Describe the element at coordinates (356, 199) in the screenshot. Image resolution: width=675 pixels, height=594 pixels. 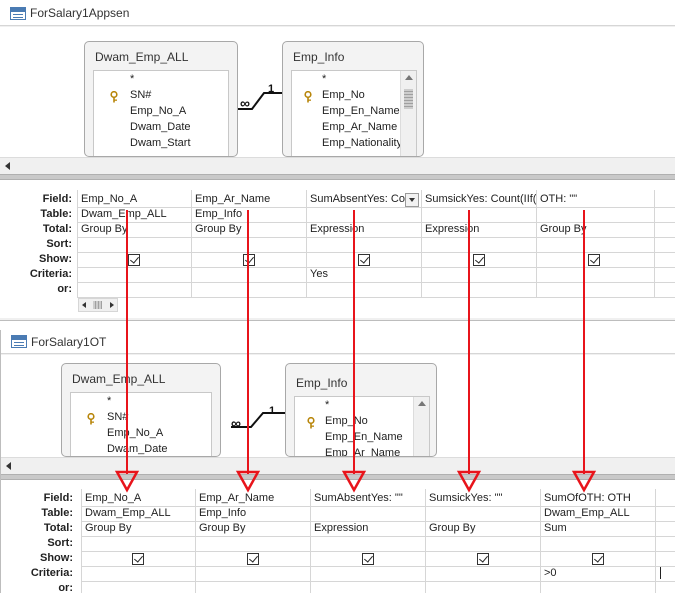
I see `grid-cell-field: SumAbsentYes: Co` at that location.